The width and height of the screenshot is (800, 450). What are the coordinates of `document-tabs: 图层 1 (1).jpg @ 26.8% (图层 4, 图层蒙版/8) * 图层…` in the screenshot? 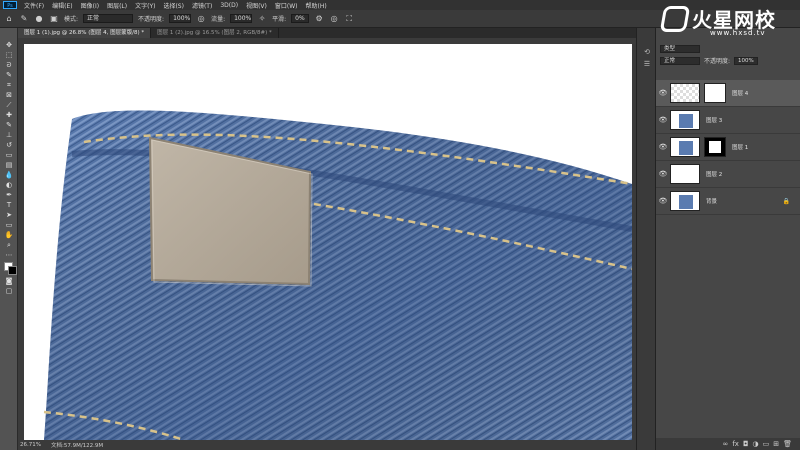 It's located at (327, 33).